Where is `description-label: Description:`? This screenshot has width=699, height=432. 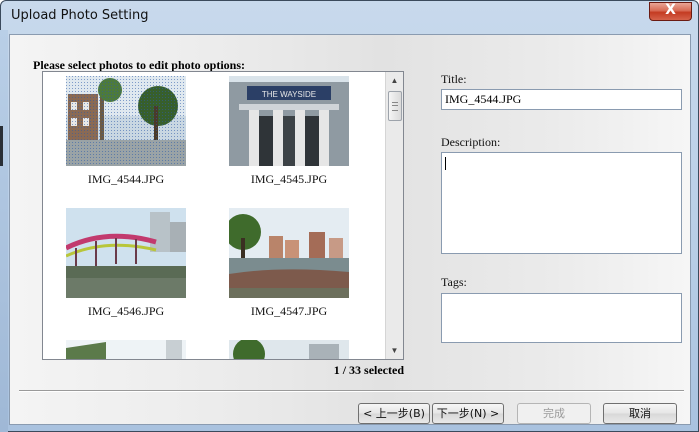 description-label: Description: is located at coordinates (471, 142).